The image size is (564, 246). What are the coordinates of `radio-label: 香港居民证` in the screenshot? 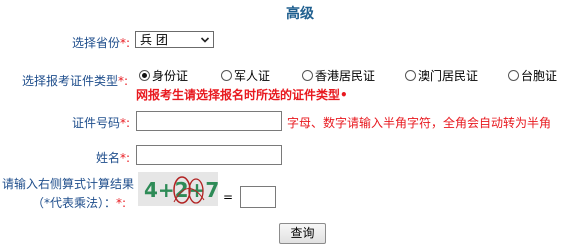 It's located at (345, 76).